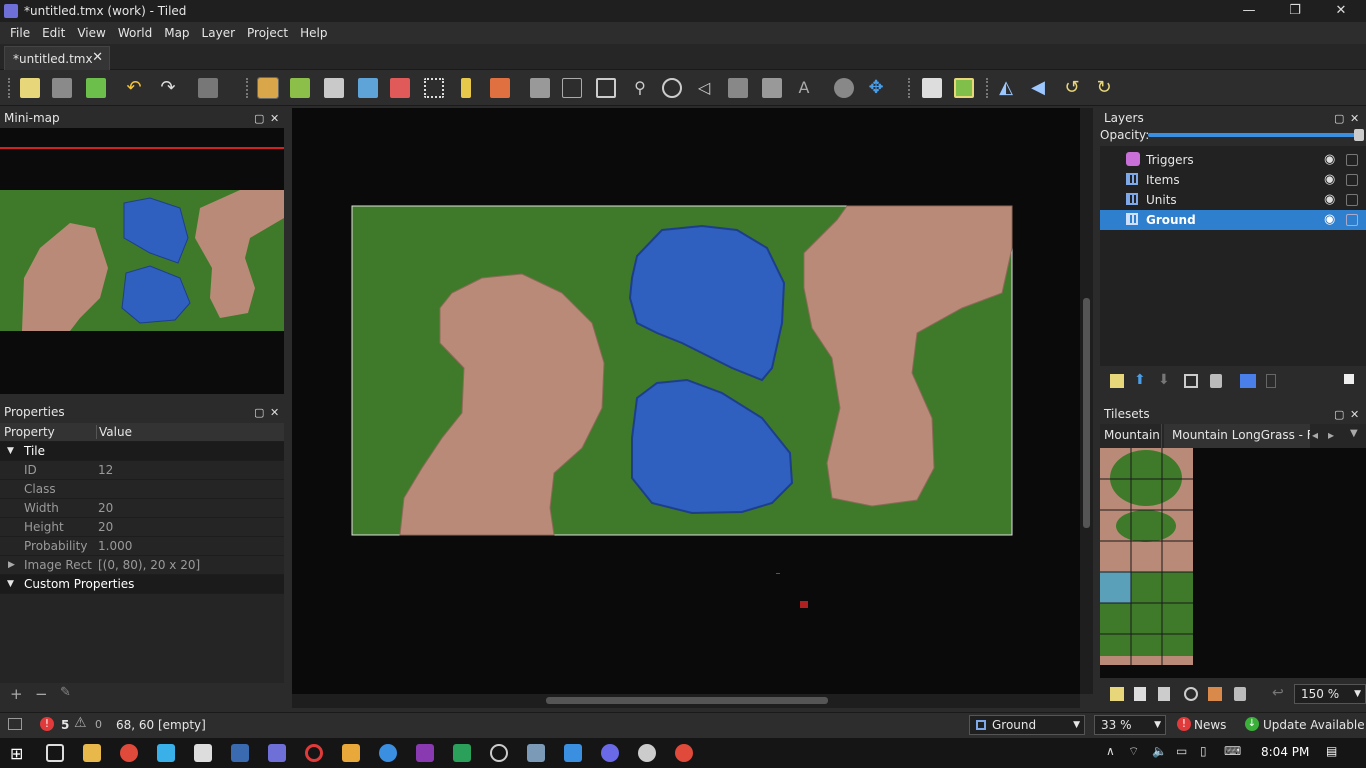 This screenshot has height=768, width=1366. What do you see at coordinates (1233, 220) in the screenshot?
I see `layer-row-ground: Ground ◉` at bounding box center [1233, 220].